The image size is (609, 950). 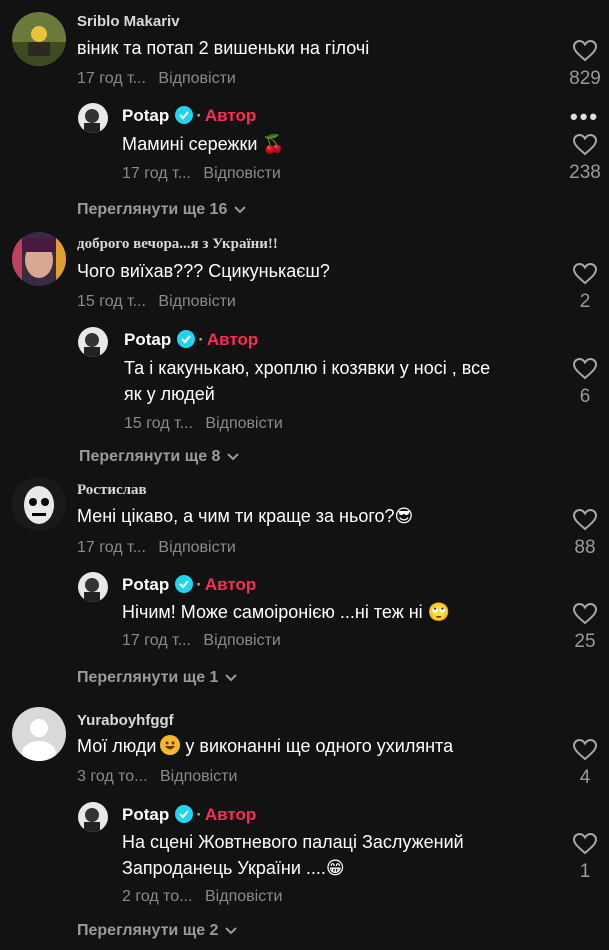 I want to click on comment-text: віник та потап 2 вишеньки на гілочі, so click(x=223, y=48).